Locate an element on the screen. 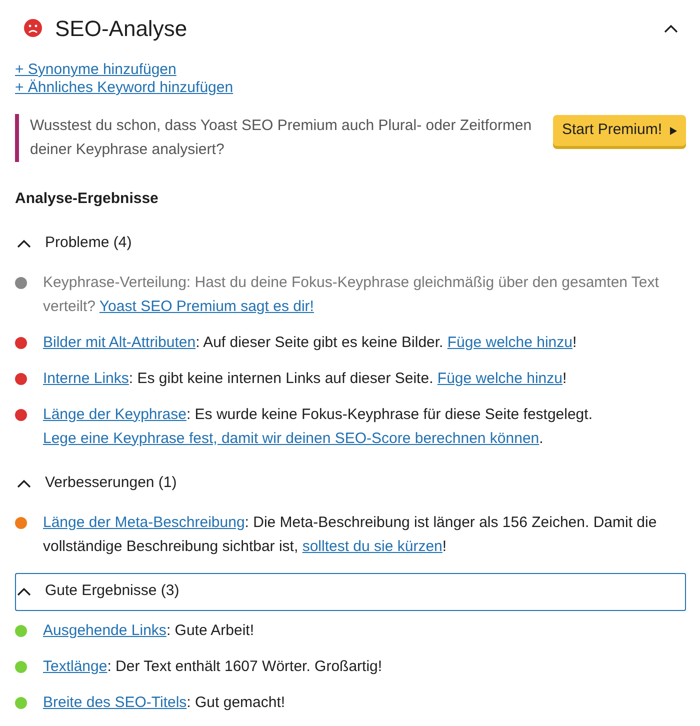  result-text: Bilder mit Alt-Attributen: Auf dieser Seite gibt es keine Bilder. Füge welche hinzu! is located at coordinates (310, 342).